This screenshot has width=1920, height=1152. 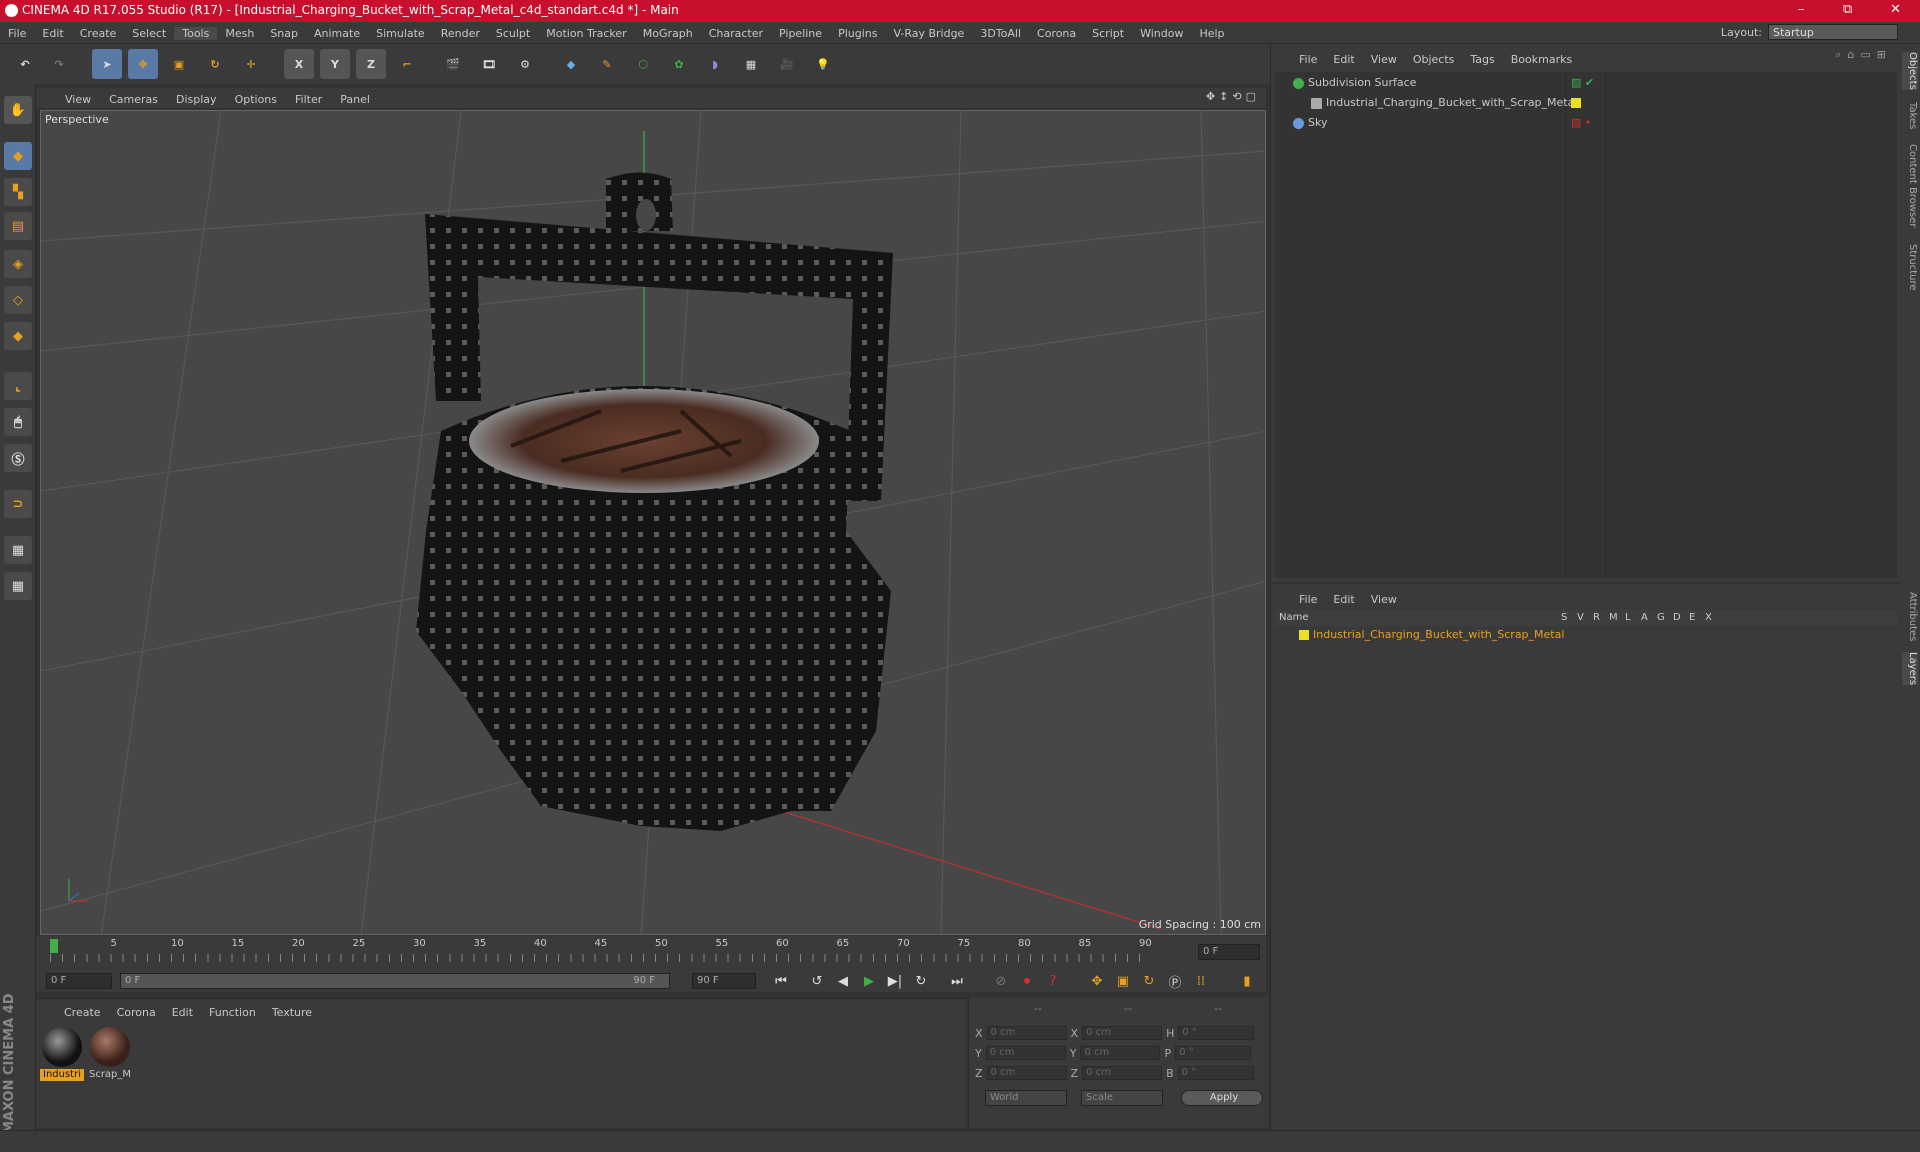 What do you see at coordinates (957, 981) in the screenshot?
I see `goto-end-icon: ⏭` at bounding box center [957, 981].